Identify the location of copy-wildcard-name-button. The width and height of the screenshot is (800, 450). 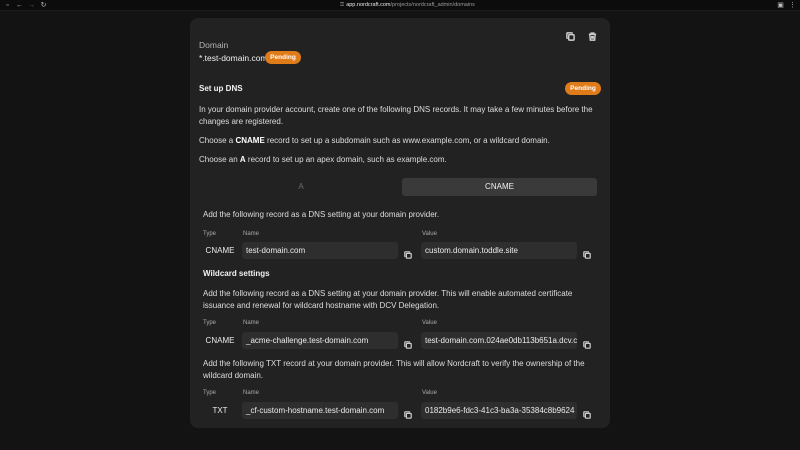
(409, 342).